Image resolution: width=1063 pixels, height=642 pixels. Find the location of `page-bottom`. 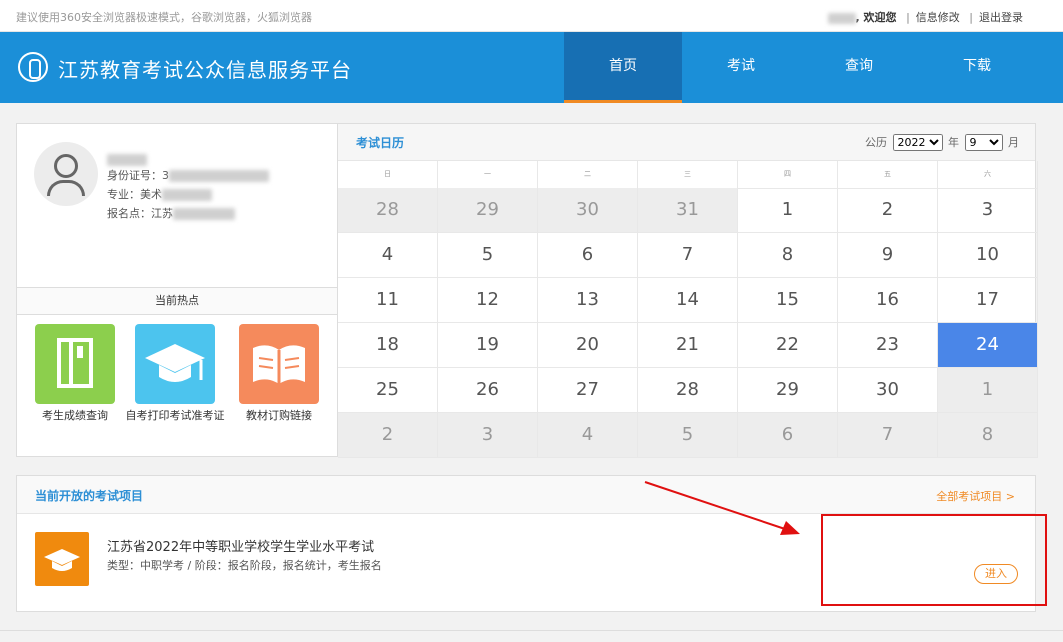

page-bottom is located at coordinates (531, 636).